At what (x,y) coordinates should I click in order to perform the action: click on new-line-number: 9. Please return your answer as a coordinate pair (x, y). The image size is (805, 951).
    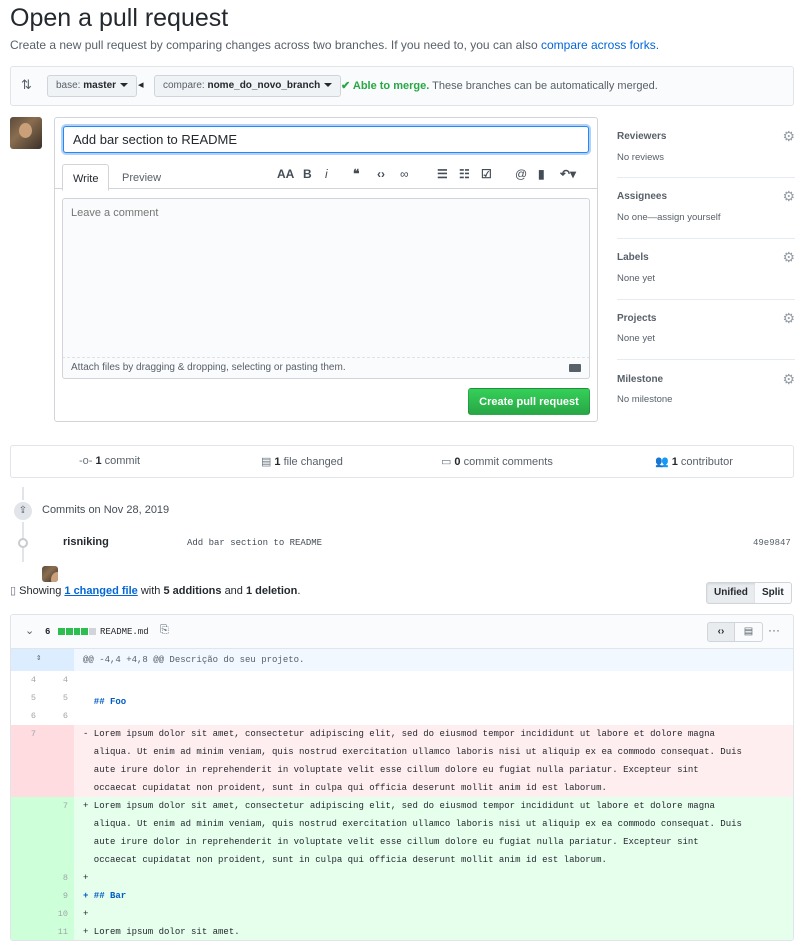
    Looking at the image, I should click on (58, 896).